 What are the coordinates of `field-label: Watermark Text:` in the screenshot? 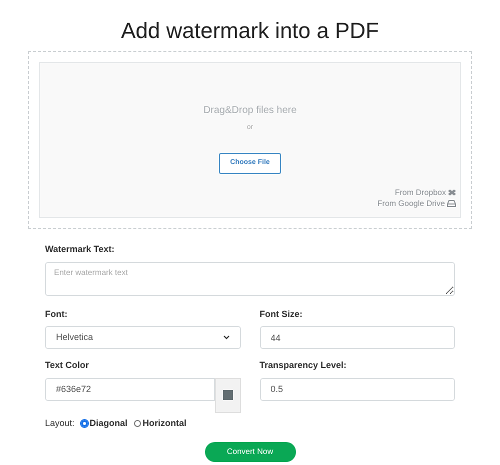 It's located at (80, 249).